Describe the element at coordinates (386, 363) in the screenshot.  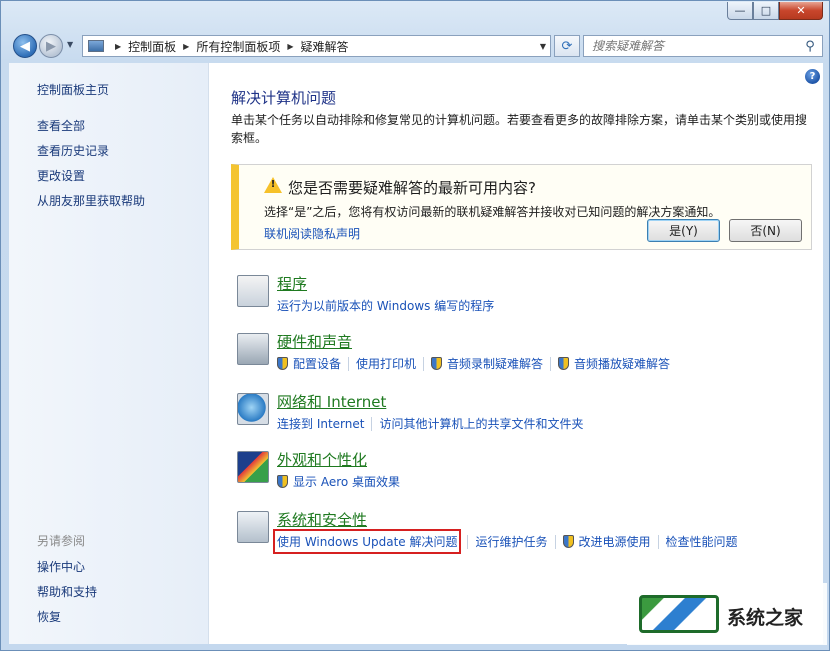
I see `link-use-printer: 使用打印机` at that location.